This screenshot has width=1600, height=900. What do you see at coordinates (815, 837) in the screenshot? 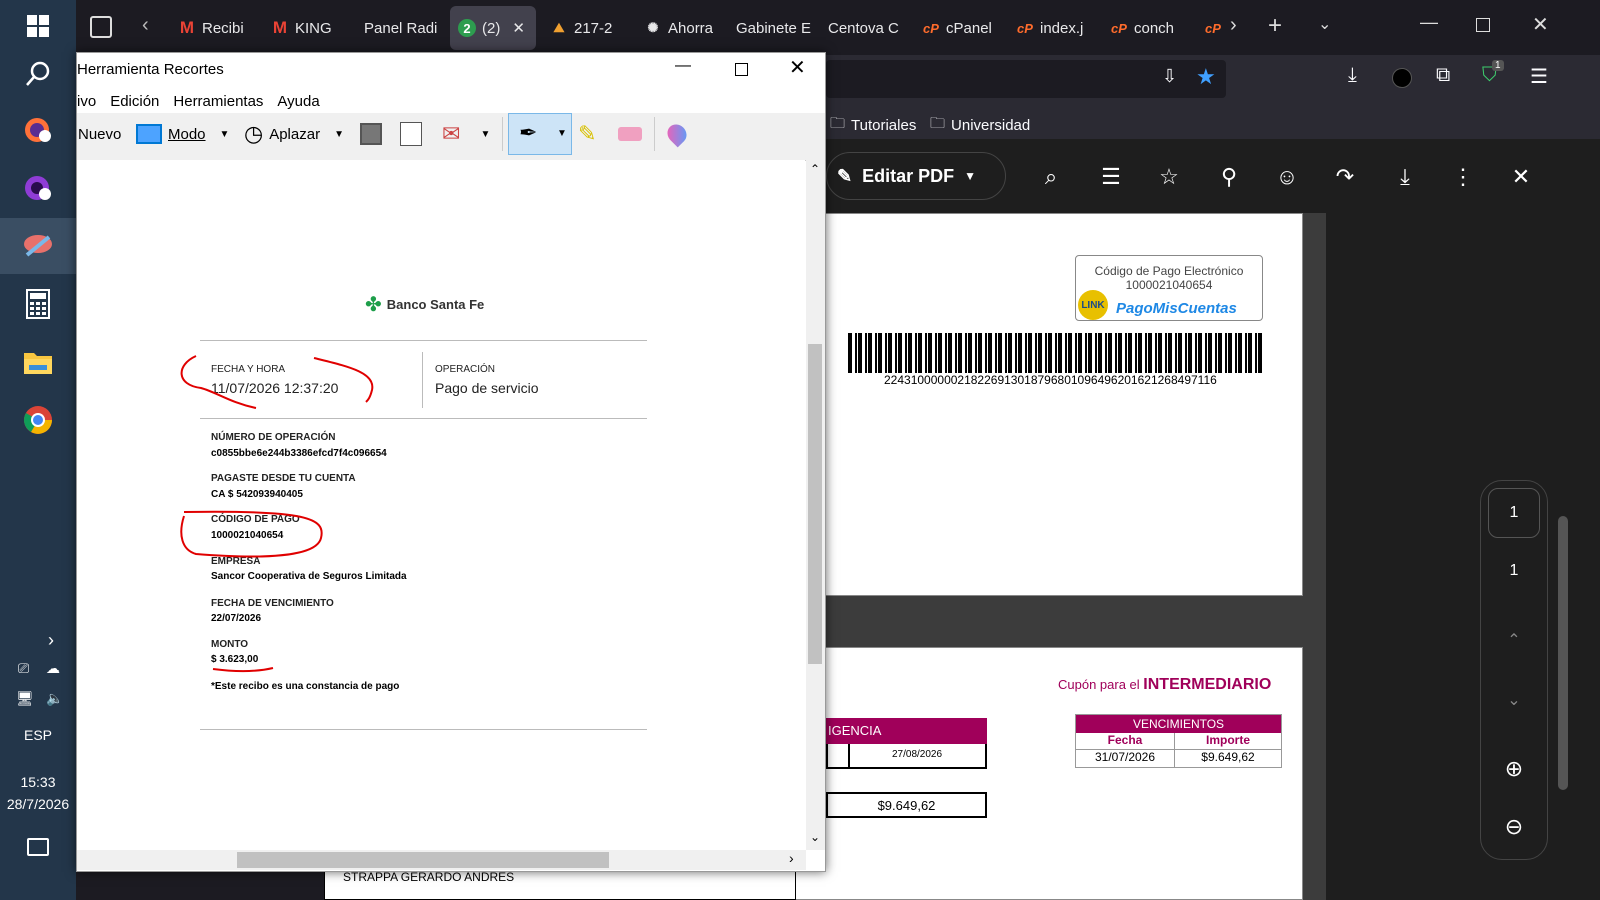
I see `scroll-down-icon: ⌄` at bounding box center [815, 837].